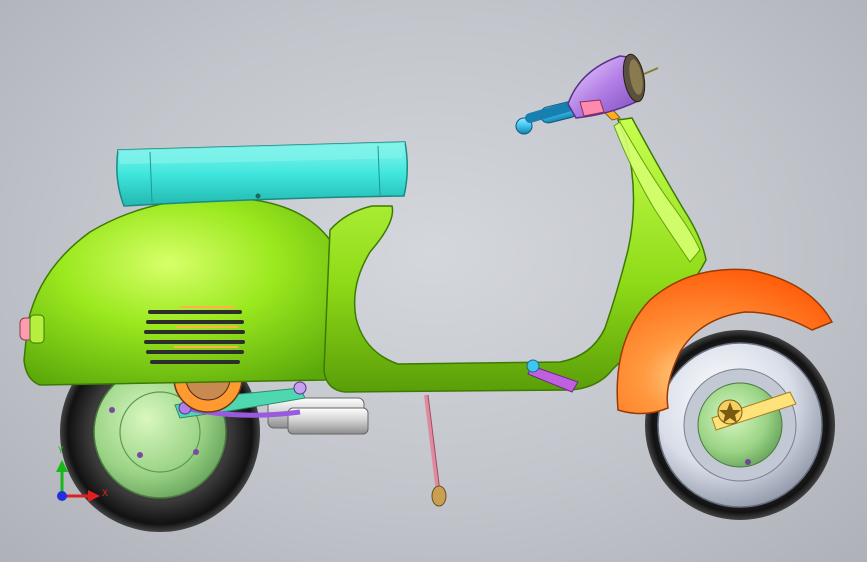 The width and height of the screenshot is (867, 562). What do you see at coordinates (435, 450) in the screenshot?
I see `kickstand` at bounding box center [435, 450].